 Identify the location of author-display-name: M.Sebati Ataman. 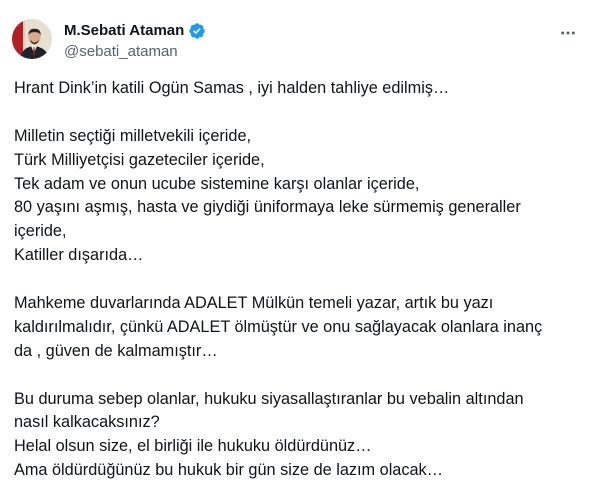
(124, 31).